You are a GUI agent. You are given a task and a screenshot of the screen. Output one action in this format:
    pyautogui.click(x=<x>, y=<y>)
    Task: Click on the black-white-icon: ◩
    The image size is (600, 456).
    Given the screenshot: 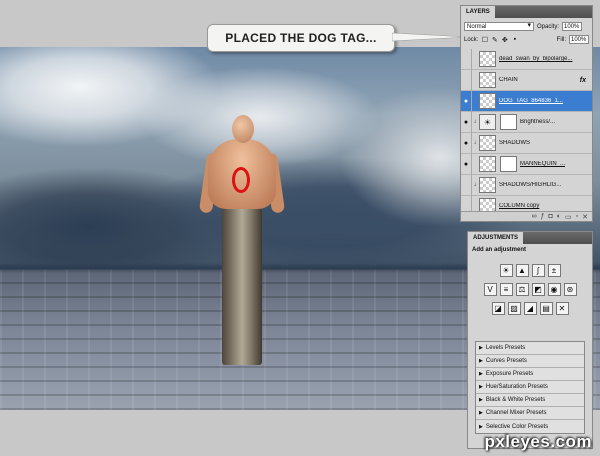 What is the action you would take?
    pyautogui.click(x=538, y=289)
    